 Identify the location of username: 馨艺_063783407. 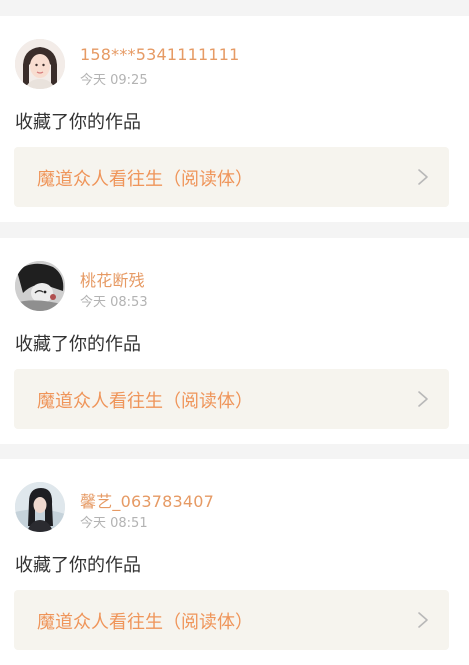
(147, 500).